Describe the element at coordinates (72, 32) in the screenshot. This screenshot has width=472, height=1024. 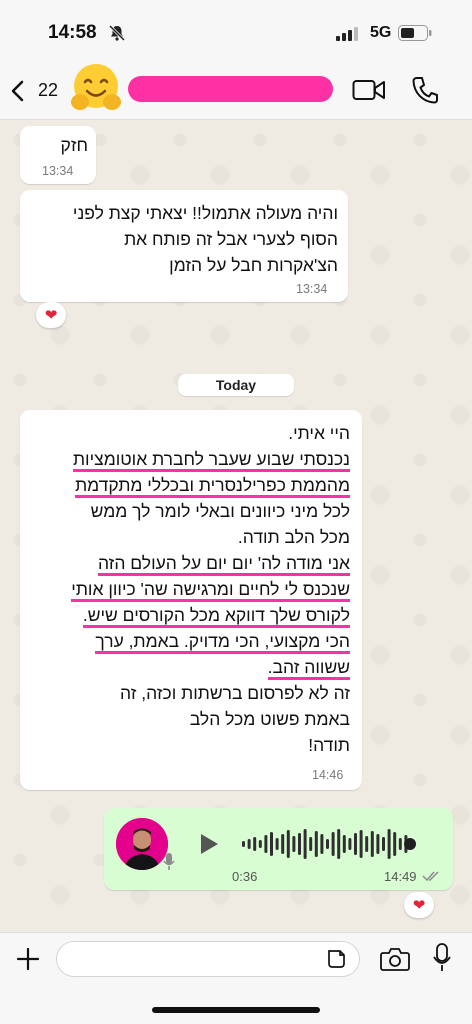
I see `status-time: 14:58` at that location.